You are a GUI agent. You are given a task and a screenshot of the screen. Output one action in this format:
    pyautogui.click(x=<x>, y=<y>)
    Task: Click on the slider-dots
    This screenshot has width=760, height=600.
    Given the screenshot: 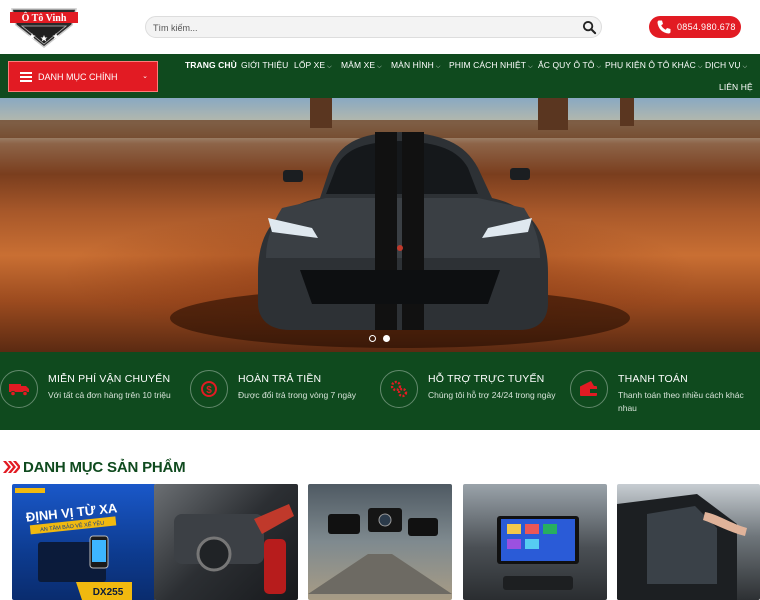 What is the action you would take?
    pyautogui.click(x=381, y=339)
    